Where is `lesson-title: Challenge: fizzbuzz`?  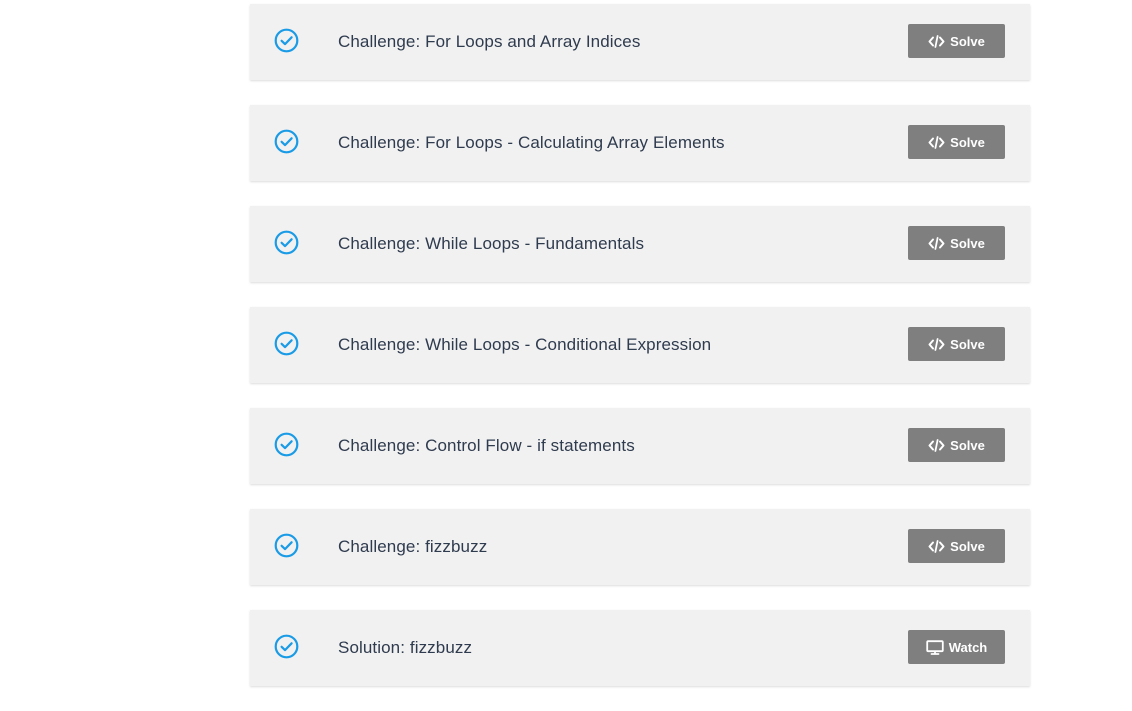 lesson-title: Challenge: fizzbuzz is located at coordinates (412, 547).